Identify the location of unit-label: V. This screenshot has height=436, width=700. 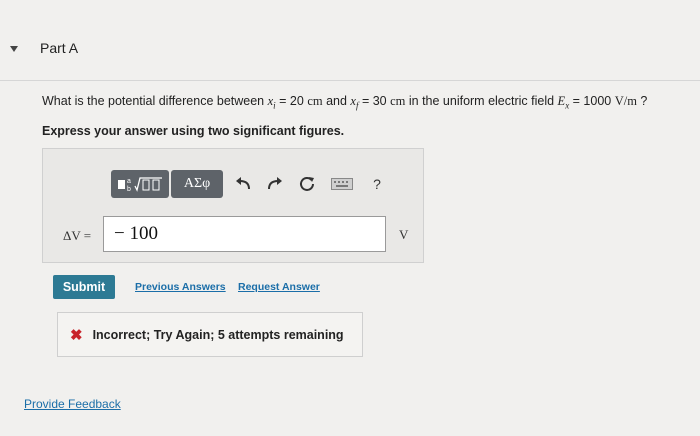
(404, 234).